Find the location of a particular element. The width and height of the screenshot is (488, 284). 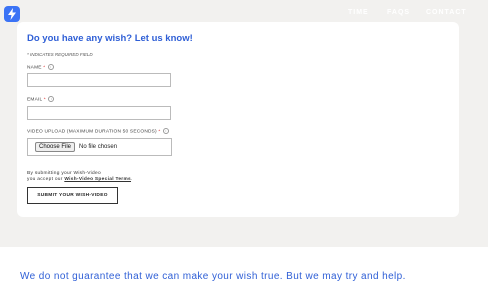

file-status-text: No file chosen is located at coordinates (98, 147).